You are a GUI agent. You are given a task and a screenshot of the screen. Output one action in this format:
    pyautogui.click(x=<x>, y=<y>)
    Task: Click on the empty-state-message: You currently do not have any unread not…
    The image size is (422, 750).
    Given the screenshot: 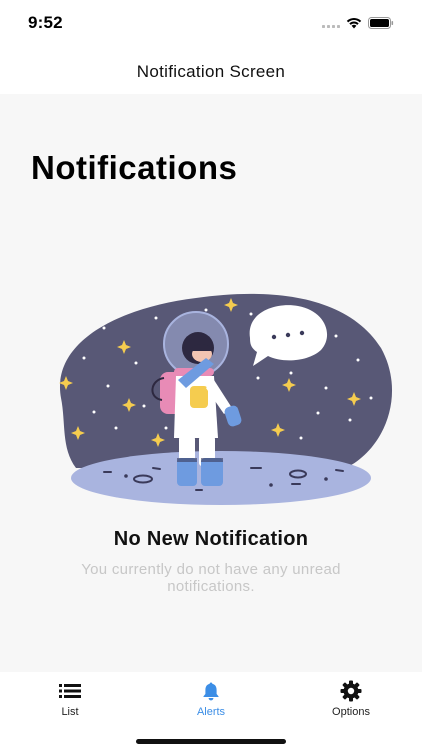 What is the action you would take?
    pyautogui.click(x=211, y=578)
    